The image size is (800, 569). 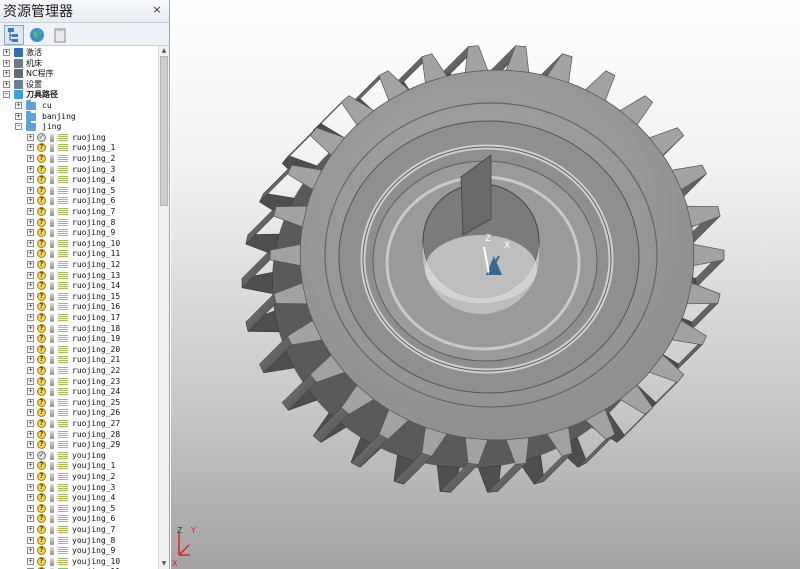 I want to click on toolpath-item: +? youjing_4, so click(x=79, y=498).